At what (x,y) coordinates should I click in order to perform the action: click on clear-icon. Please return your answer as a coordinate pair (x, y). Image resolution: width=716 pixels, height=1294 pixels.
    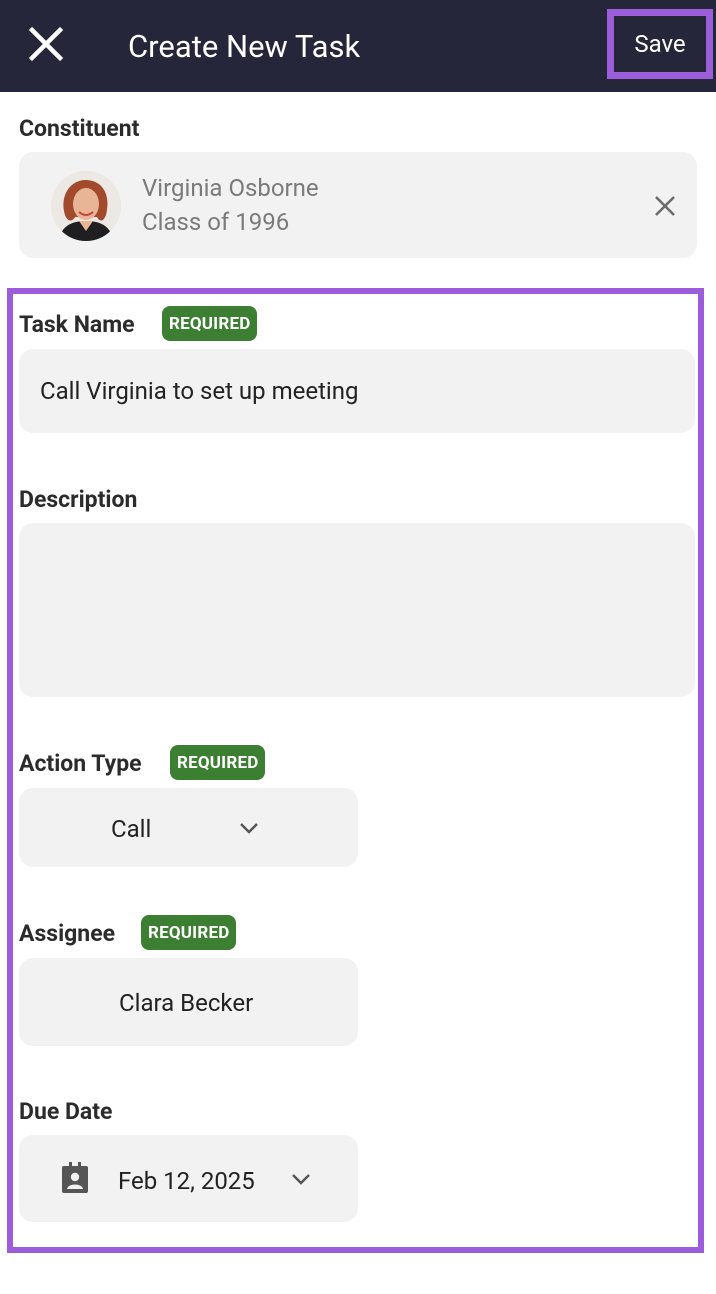
    Looking at the image, I should click on (665, 206).